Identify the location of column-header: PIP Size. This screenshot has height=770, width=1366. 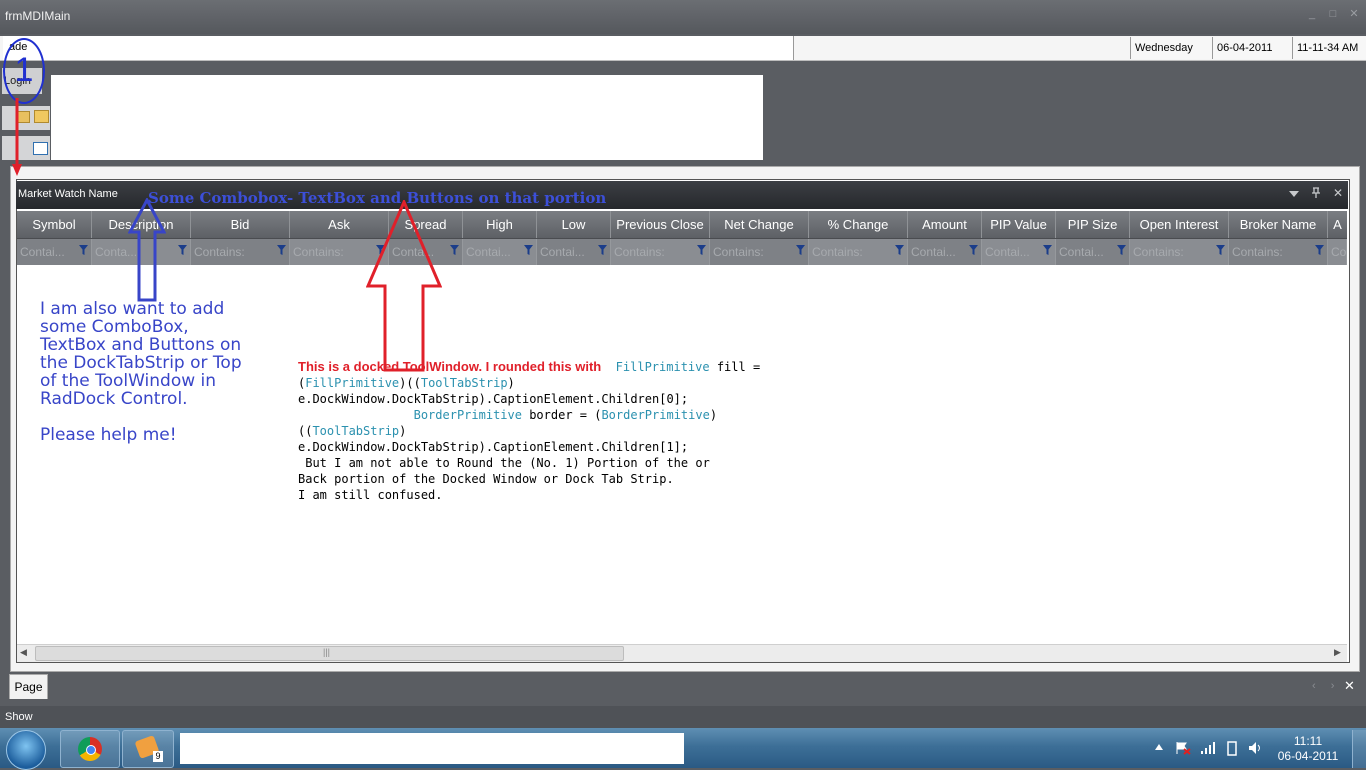
(1093, 224).